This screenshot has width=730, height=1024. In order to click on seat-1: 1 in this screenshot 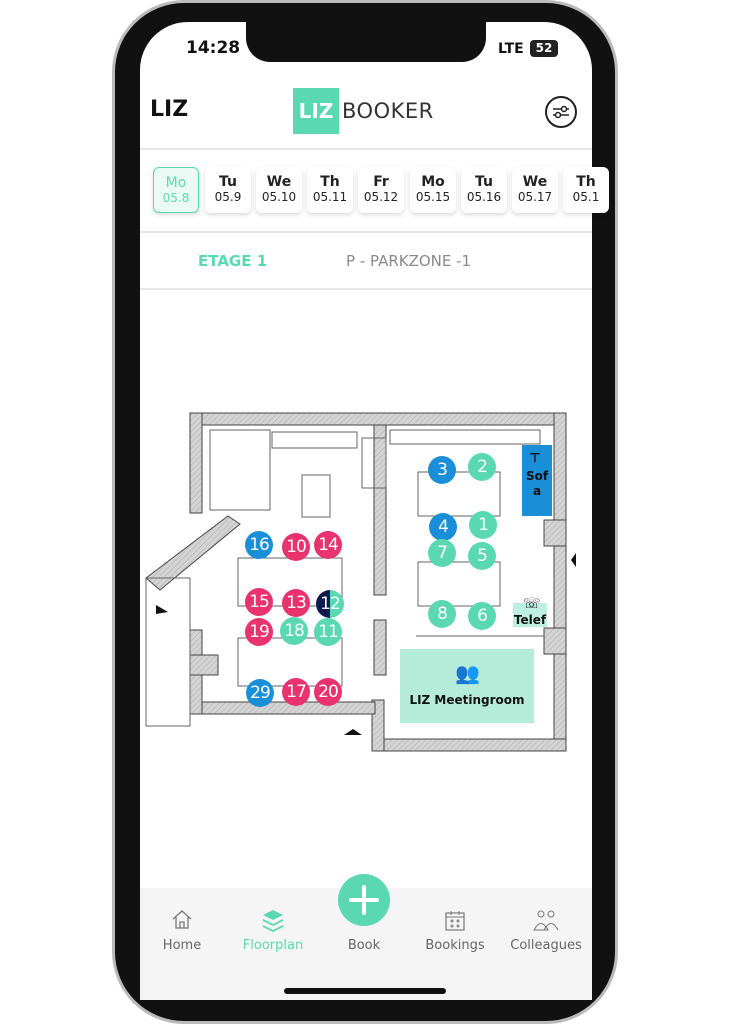, I will do `click(483, 525)`.